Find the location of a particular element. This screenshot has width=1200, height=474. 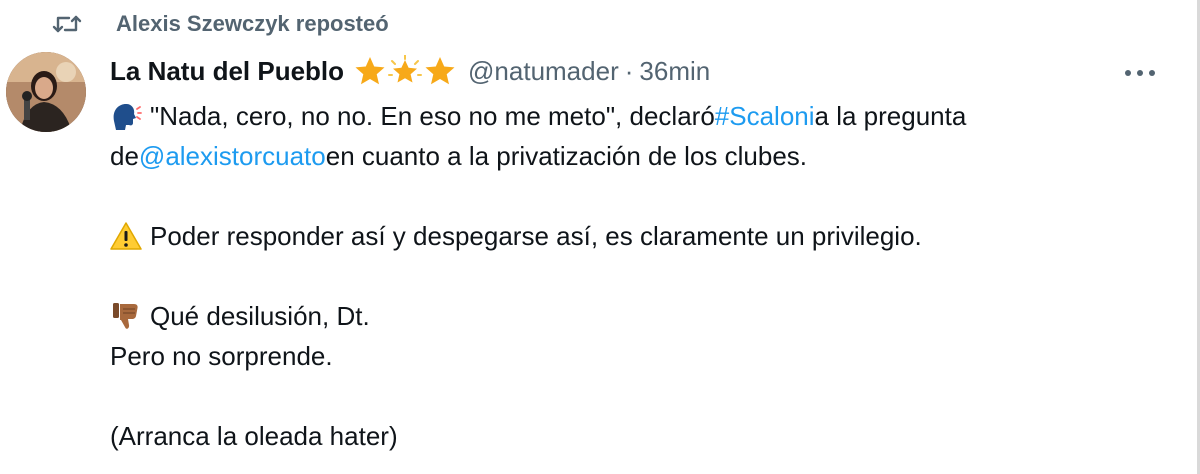

body-text: de is located at coordinates (124, 156).